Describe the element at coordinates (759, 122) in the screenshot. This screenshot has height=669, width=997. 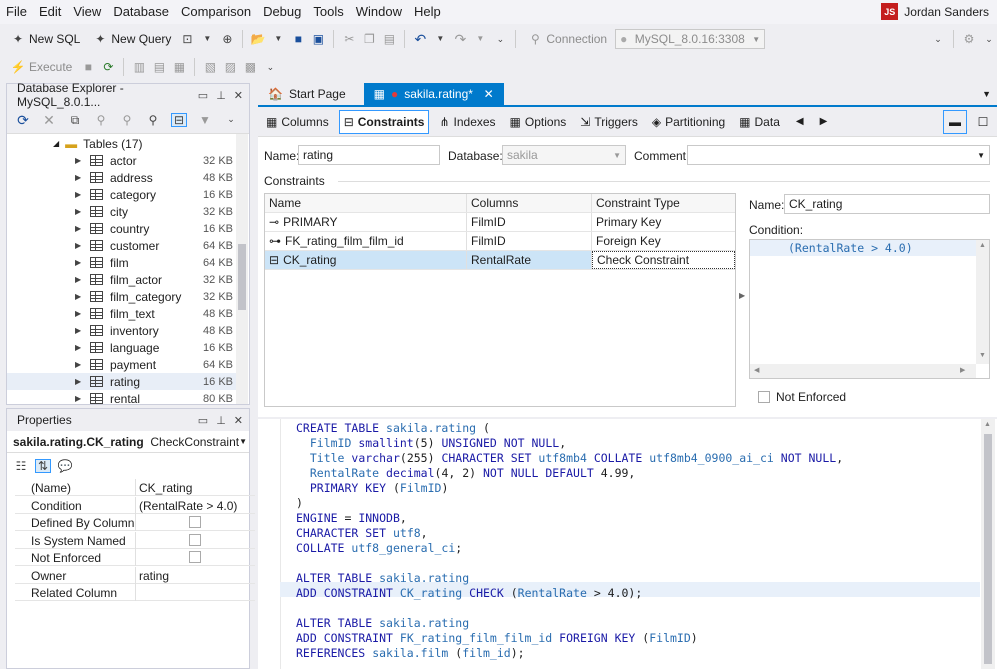
I see `tab-data: ▦ Data` at that location.